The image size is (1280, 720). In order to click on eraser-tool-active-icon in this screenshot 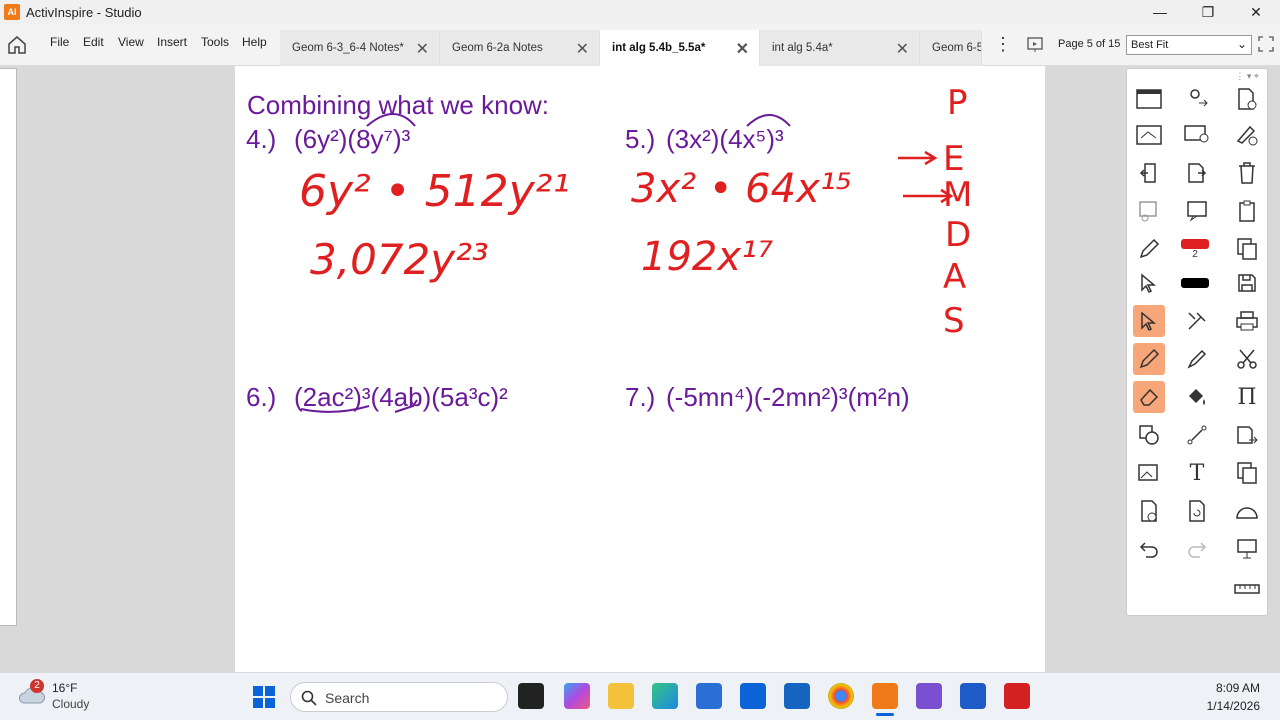, I will do `click(1149, 397)`.